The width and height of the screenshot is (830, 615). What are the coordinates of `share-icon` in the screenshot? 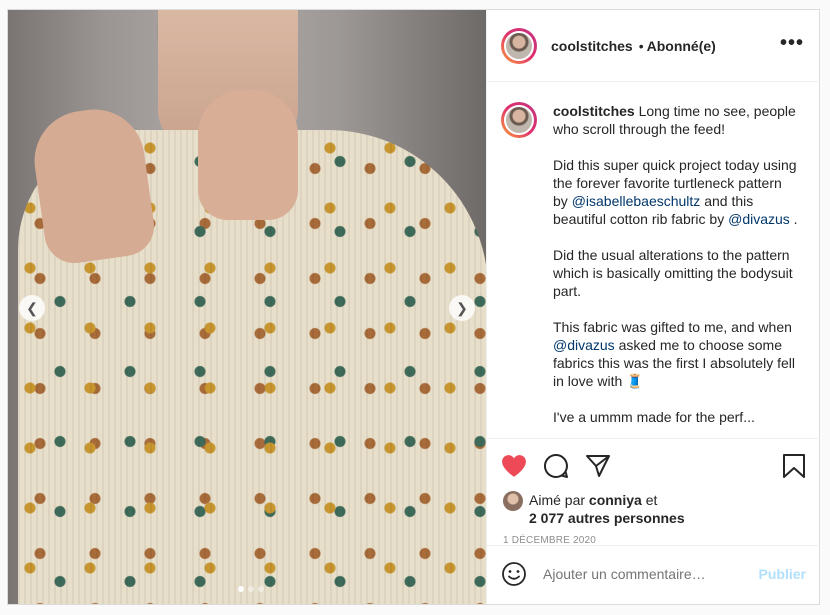 It's located at (598, 466).